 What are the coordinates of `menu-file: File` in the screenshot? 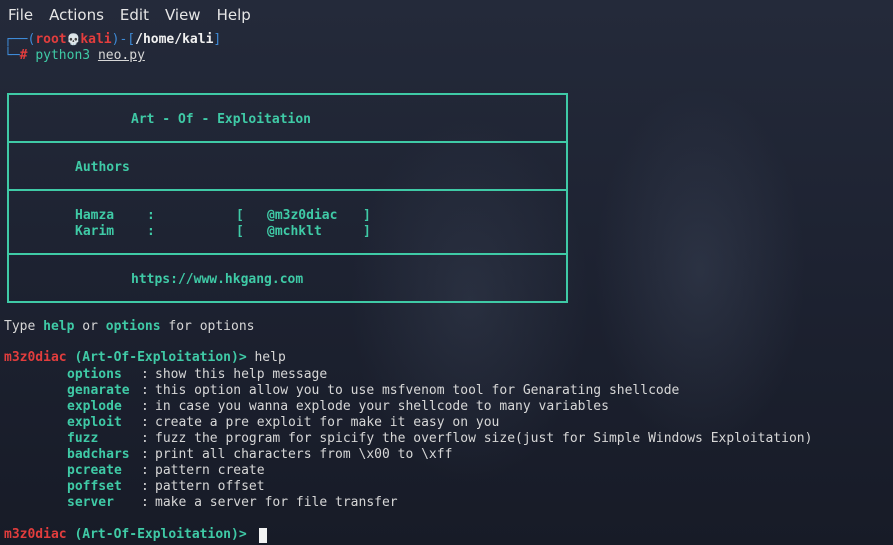 It's located at (20, 15).